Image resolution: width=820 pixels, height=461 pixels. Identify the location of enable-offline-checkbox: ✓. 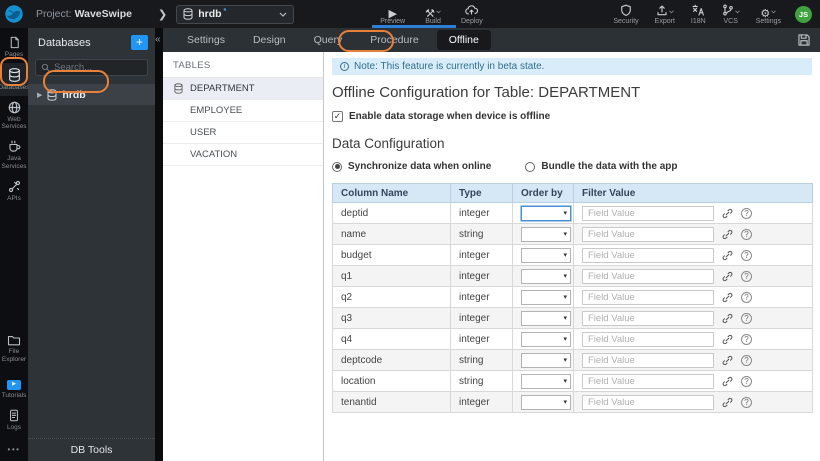
(337, 116).